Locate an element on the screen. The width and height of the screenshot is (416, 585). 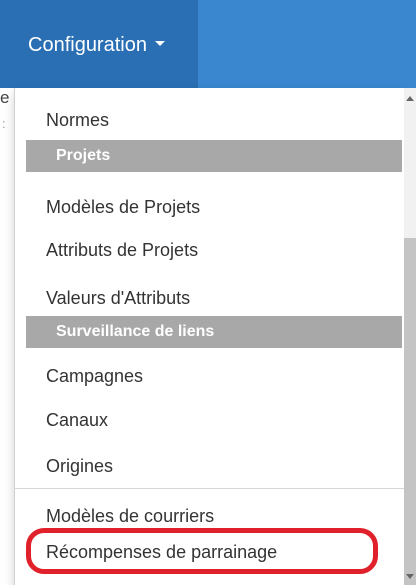
highlight-annotation is located at coordinates (202, 551).